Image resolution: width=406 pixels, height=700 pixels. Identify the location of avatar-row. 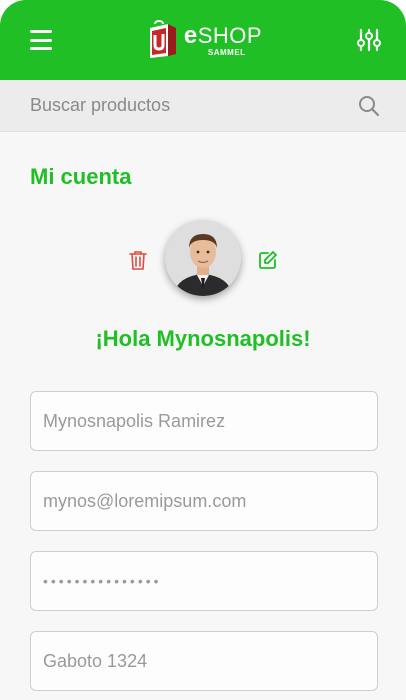
(203, 258).